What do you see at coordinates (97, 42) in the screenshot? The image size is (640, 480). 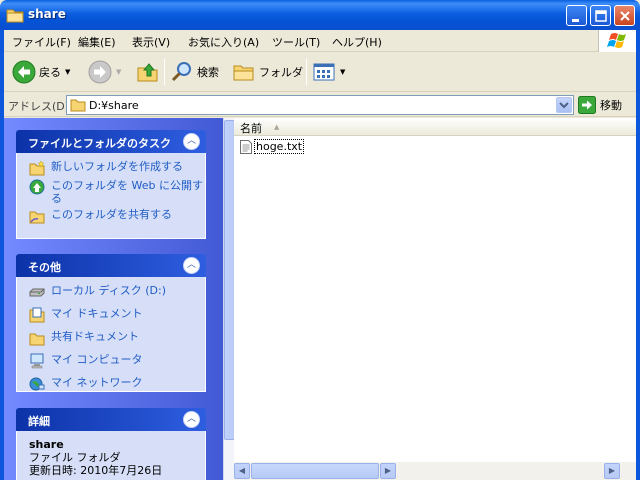 I see `menu-edit: 編集(E)` at bounding box center [97, 42].